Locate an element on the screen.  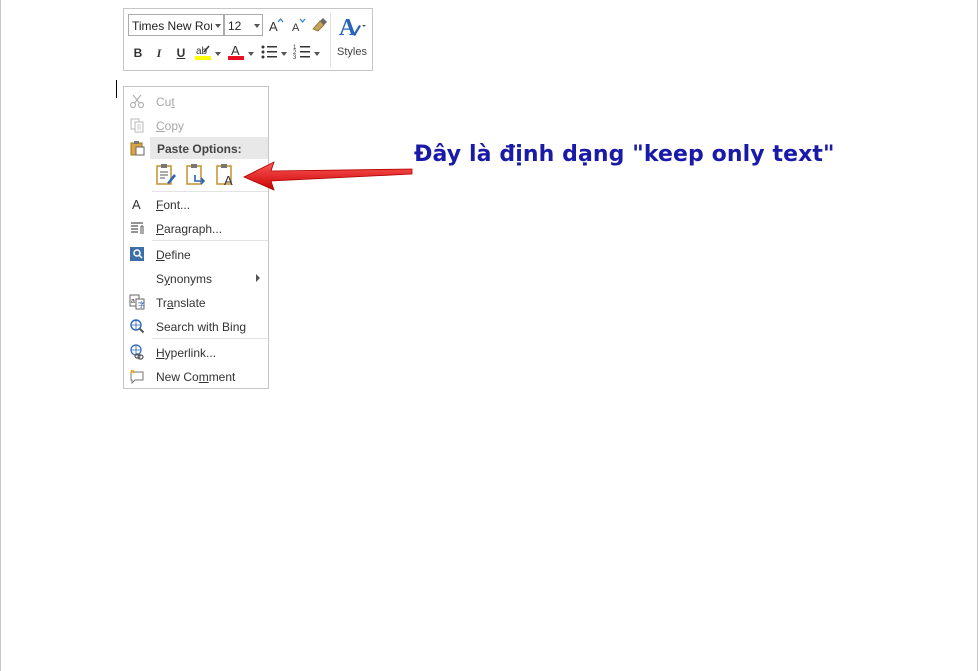
styles-icon: A is located at coordinates (352, 28).